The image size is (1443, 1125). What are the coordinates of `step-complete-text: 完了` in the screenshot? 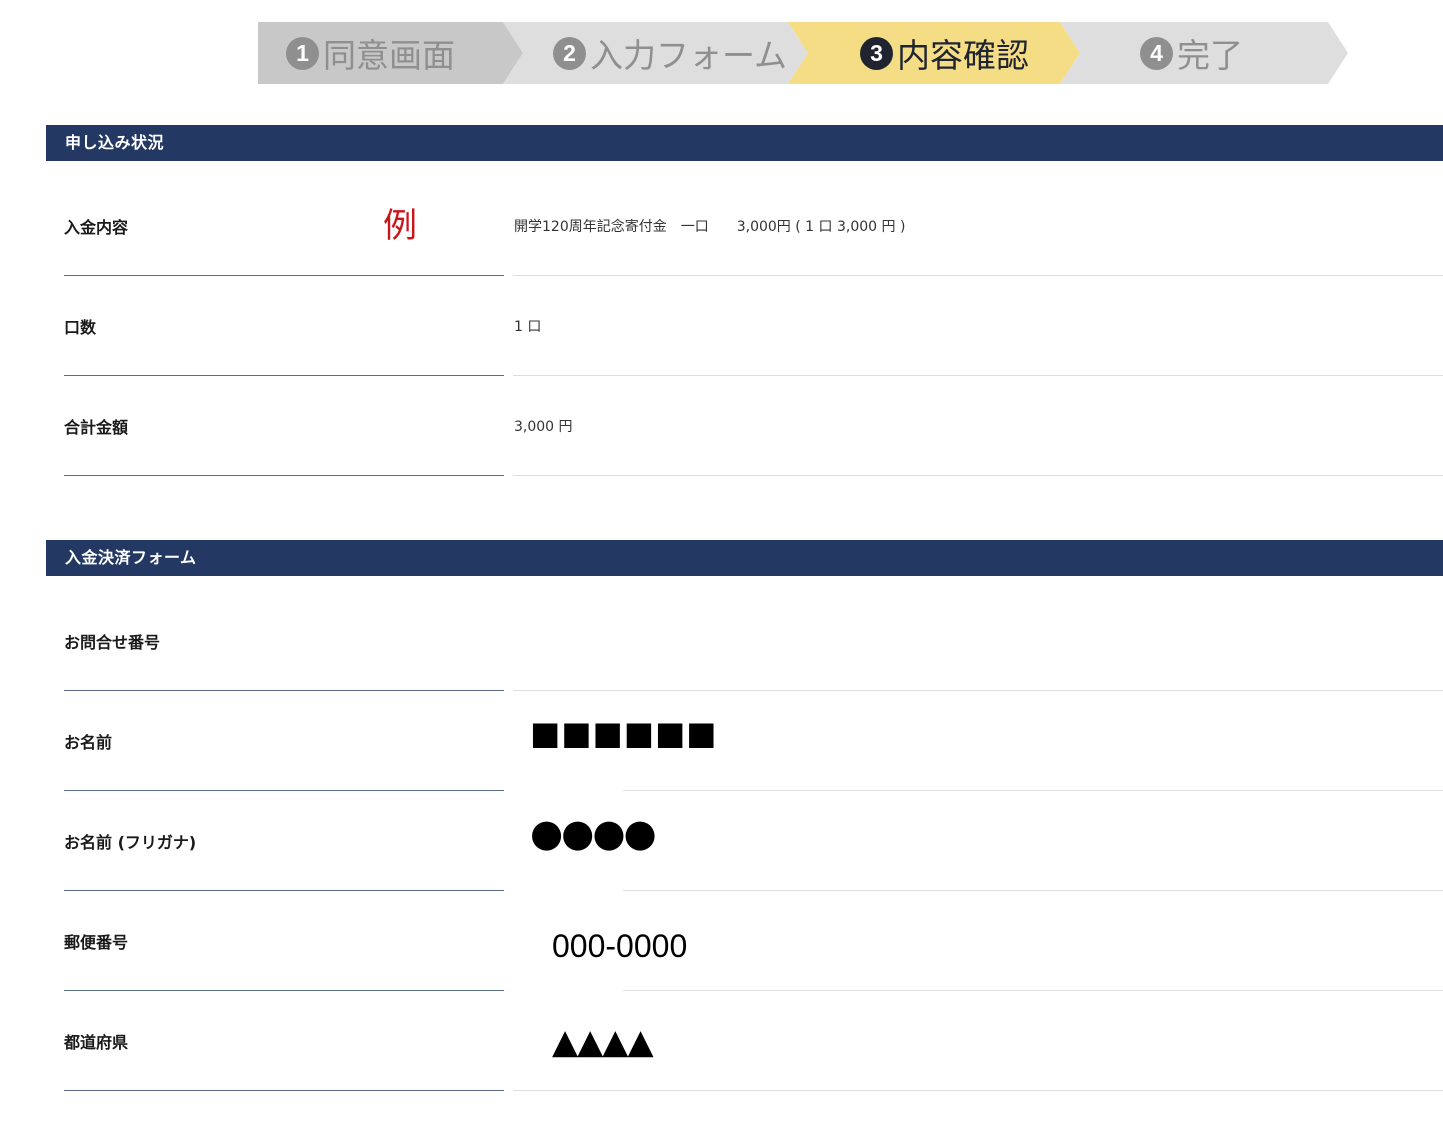 It's located at (1210, 55).